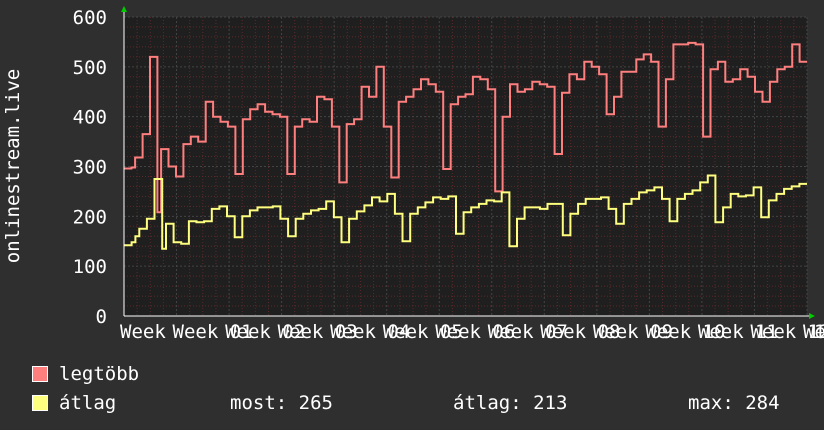 This screenshot has width=824, height=430. I want to click on legend-item-avg: átlag most: 265 átlag: 213 max: 284, so click(422, 403).